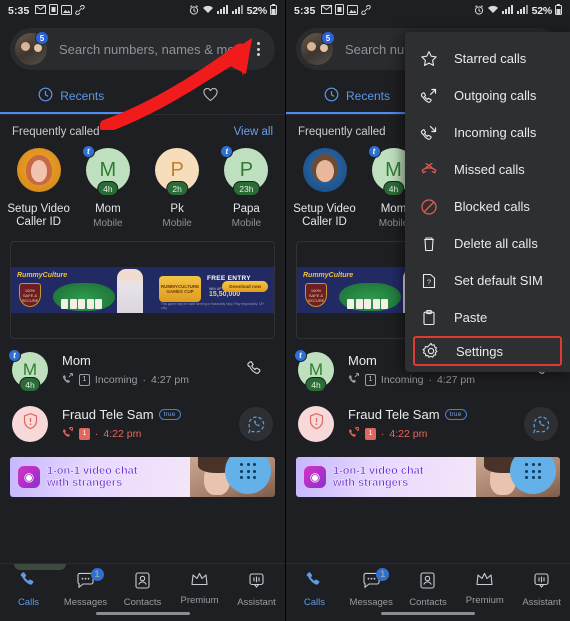 The height and width of the screenshot is (621, 570). I want to click on tab-recents: Recents, so click(71, 96).